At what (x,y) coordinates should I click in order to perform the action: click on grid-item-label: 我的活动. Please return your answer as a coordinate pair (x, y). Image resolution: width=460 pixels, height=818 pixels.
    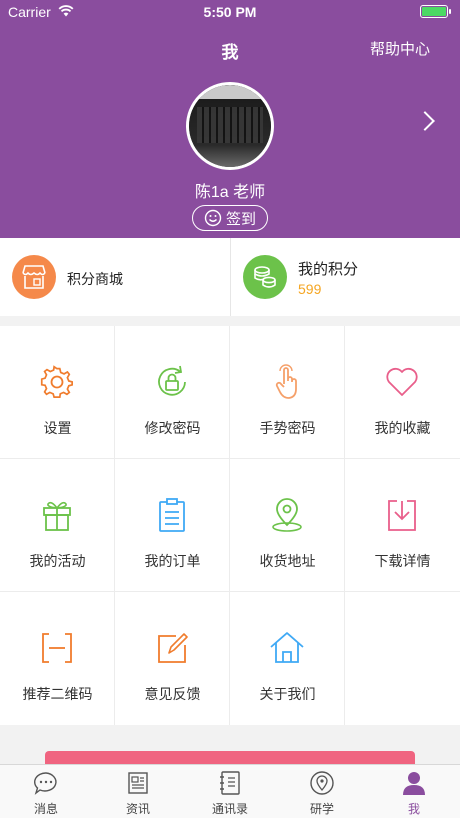
    Looking at the image, I should click on (57, 561).